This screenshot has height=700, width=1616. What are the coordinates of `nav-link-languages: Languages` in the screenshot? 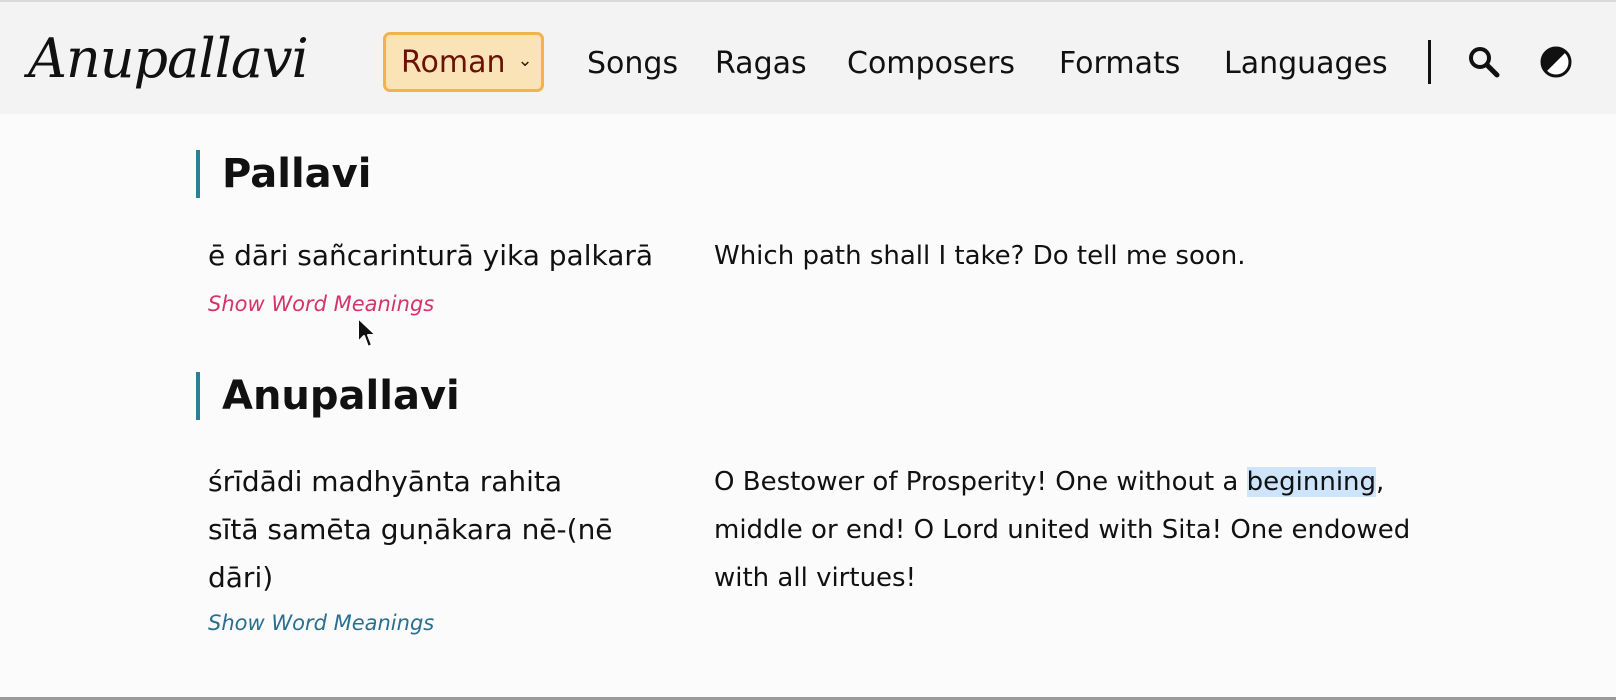 It's located at (1306, 63).